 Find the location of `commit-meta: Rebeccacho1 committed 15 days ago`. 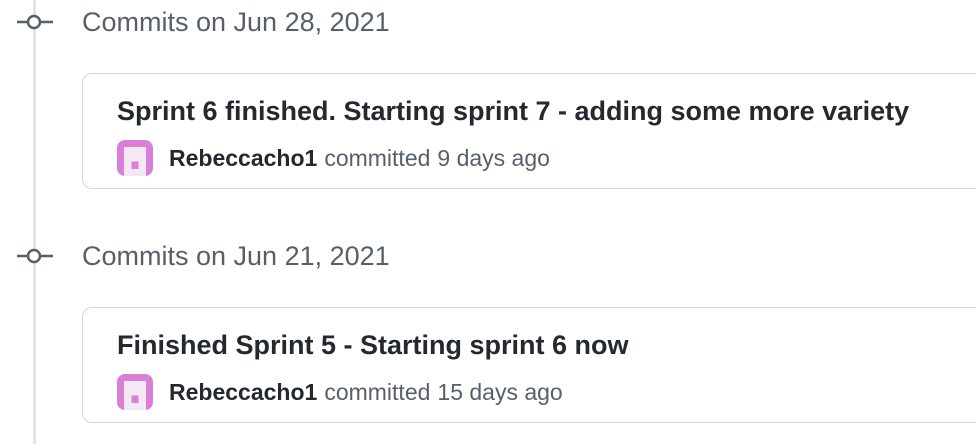

commit-meta: Rebeccacho1 committed 15 days ago is located at coordinates (340, 392).